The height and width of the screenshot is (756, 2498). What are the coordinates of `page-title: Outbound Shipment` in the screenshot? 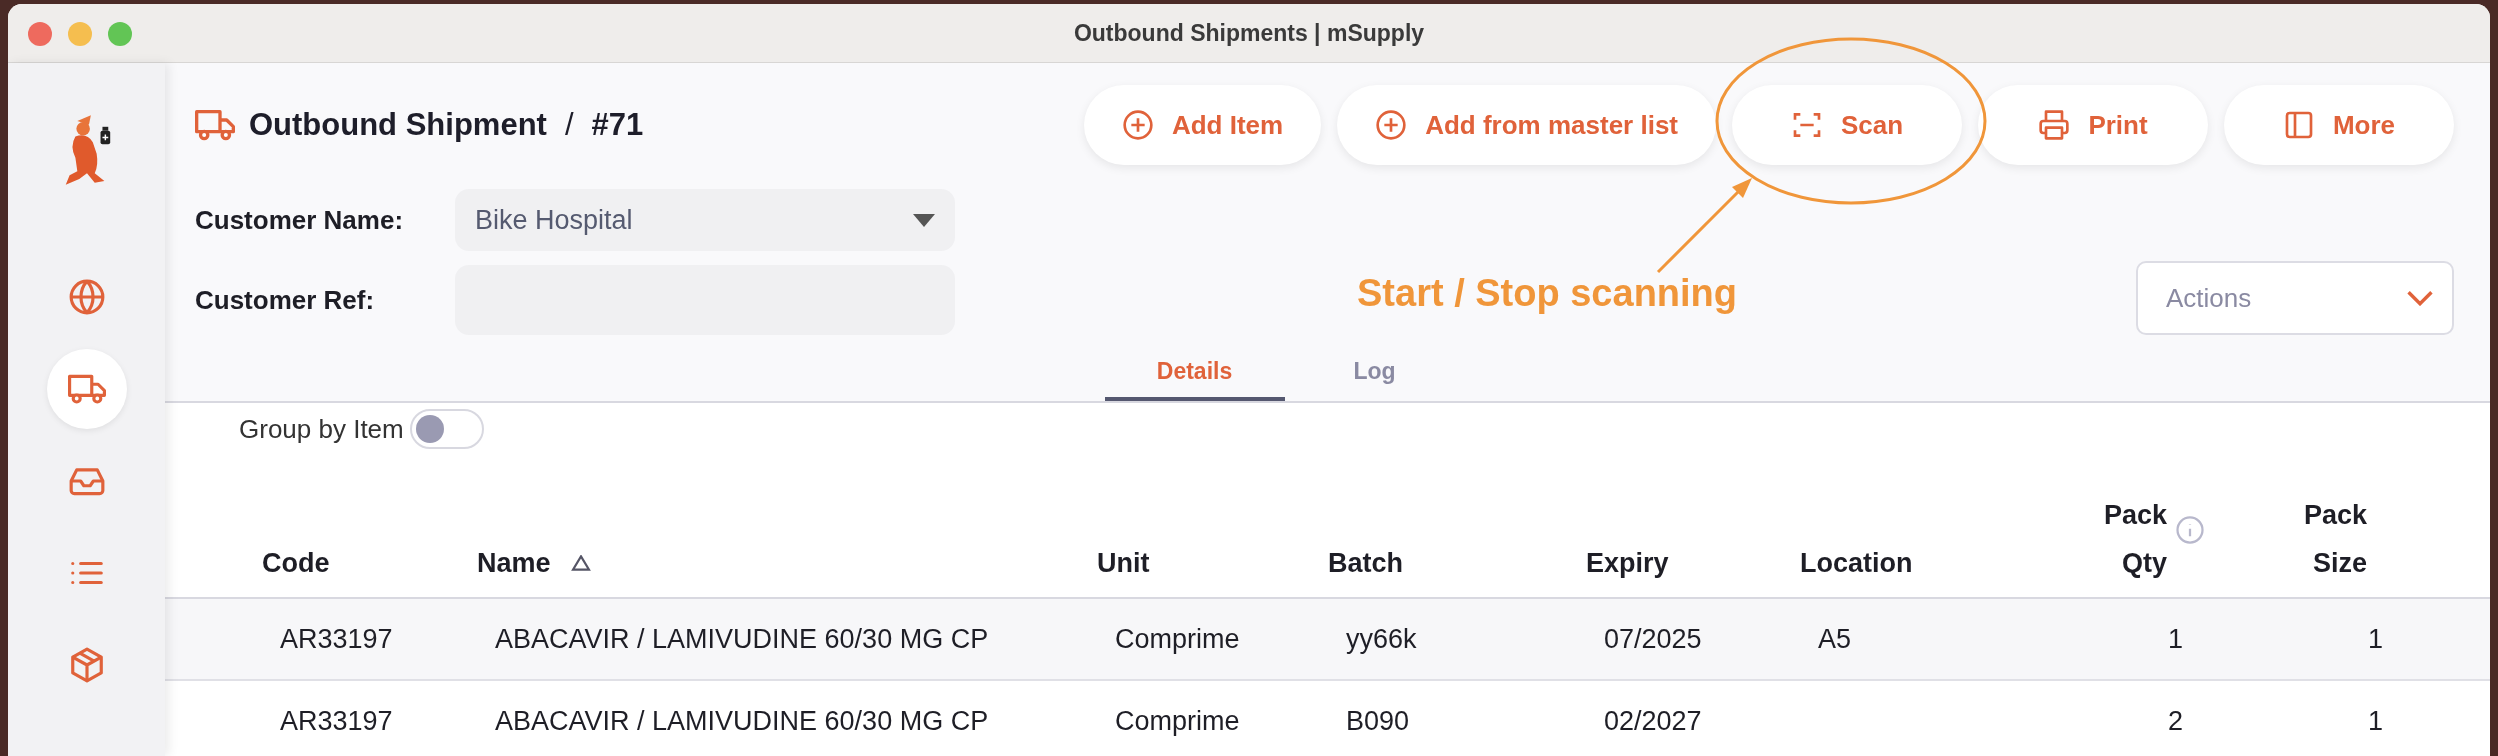 It's located at (398, 125).